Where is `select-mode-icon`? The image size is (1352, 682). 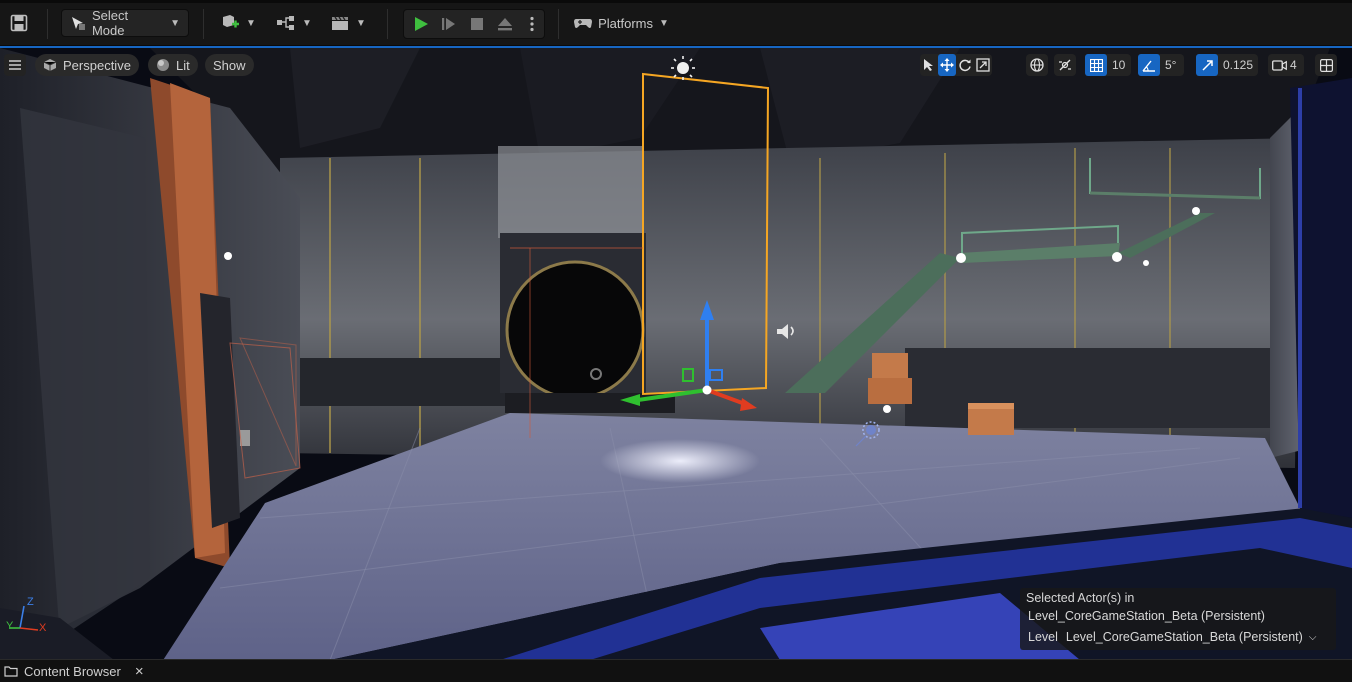
select-mode-icon is located at coordinates (78, 23).